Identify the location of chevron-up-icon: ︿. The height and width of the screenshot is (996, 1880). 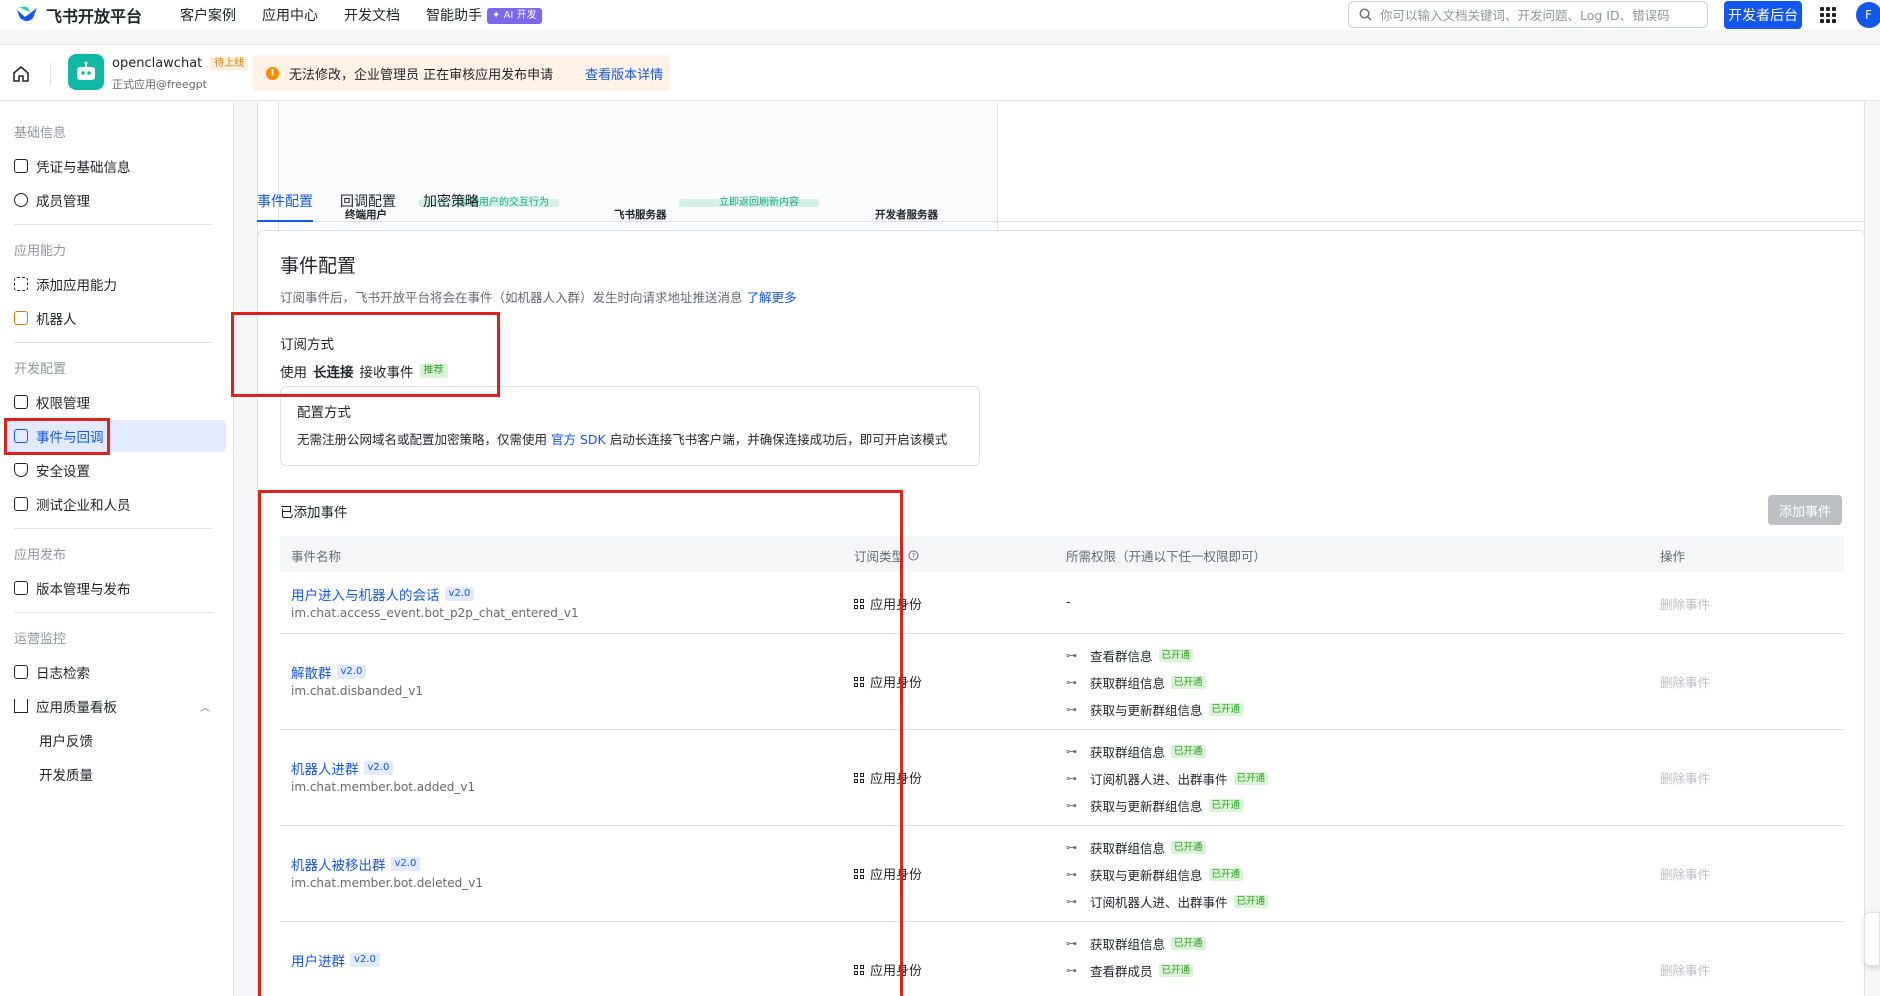
(205, 708).